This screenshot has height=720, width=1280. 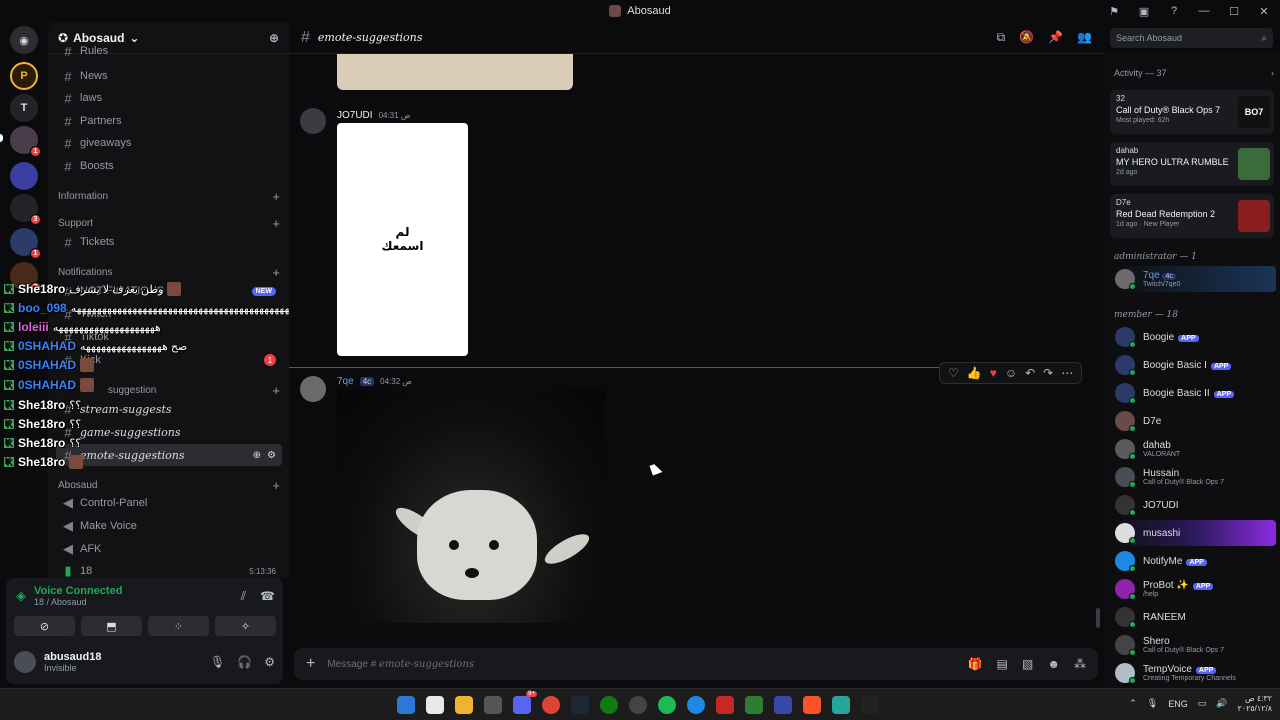 What do you see at coordinates (245, 626) in the screenshot?
I see `soundboard-button: ✧` at bounding box center [245, 626].